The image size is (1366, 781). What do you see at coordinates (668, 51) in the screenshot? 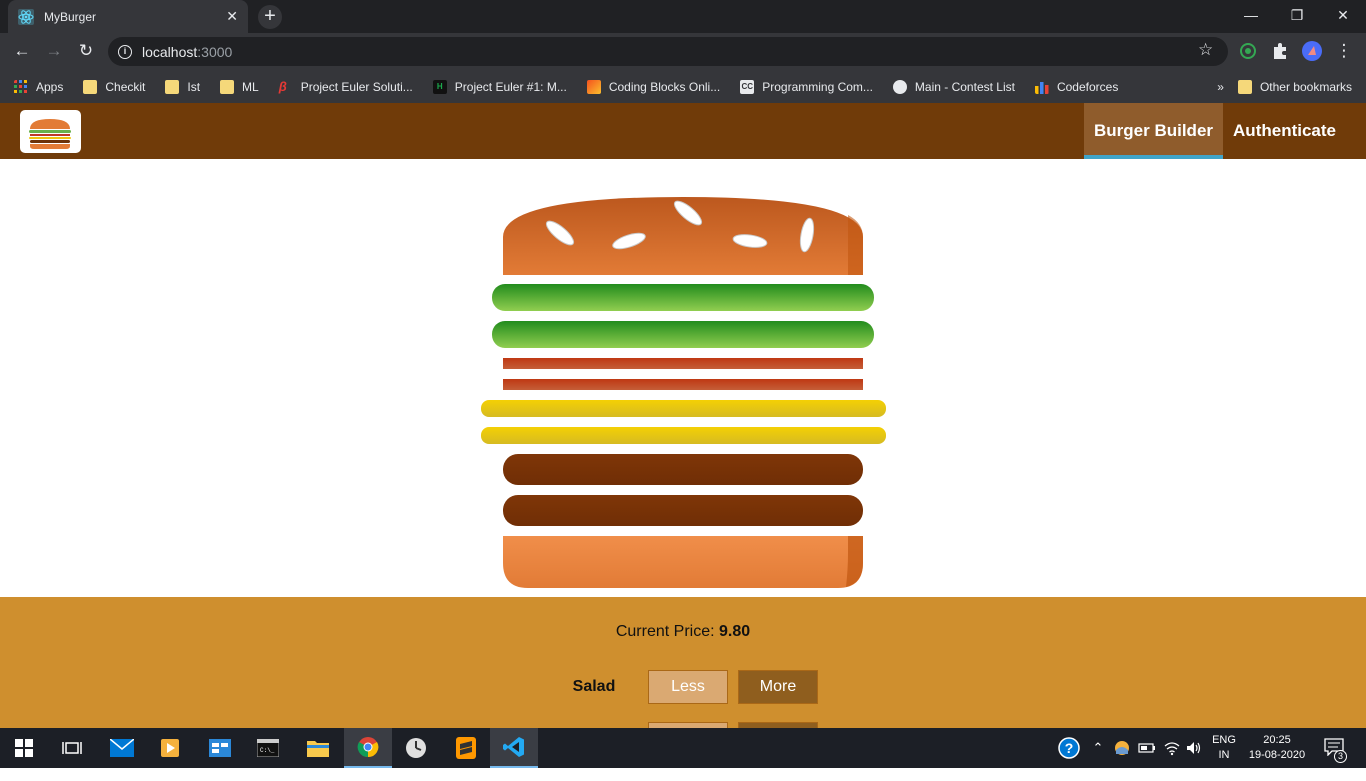
I see `address-bar: i localhost:3000` at bounding box center [668, 51].